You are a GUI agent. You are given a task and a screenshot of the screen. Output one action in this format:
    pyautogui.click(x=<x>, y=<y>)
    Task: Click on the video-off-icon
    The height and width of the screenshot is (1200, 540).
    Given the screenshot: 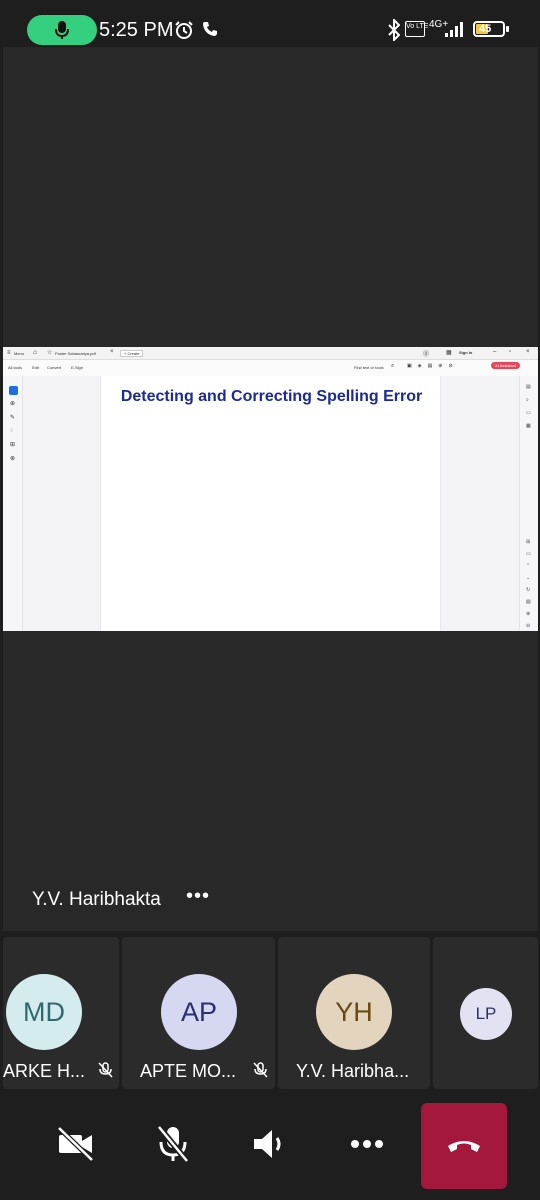 What is the action you would take?
    pyautogui.click(x=75, y=1144)
    